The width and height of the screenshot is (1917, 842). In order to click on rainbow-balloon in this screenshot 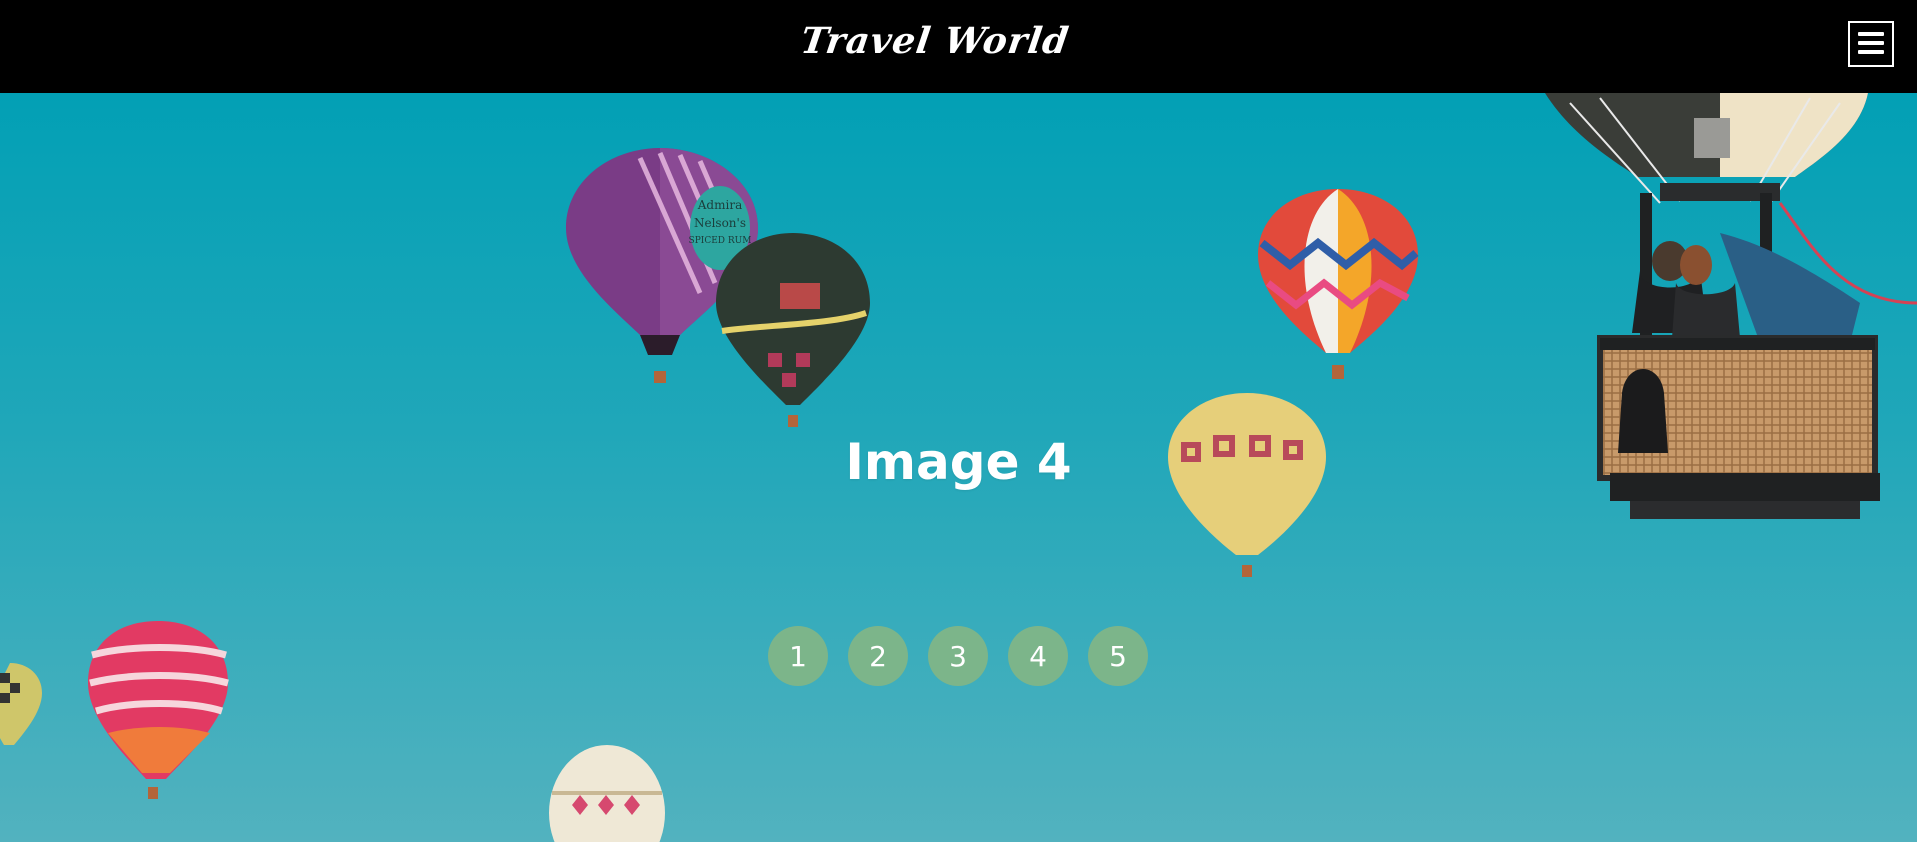, I will do `click(1338, 284)`.